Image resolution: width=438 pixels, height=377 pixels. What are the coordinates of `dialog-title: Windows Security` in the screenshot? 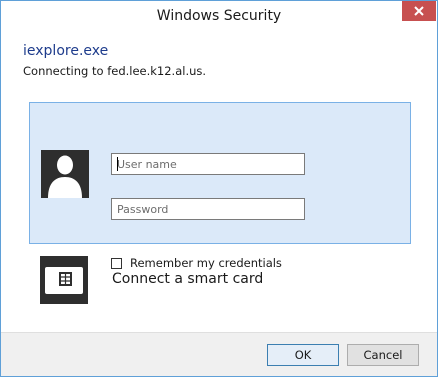 It's located at (219, 16).